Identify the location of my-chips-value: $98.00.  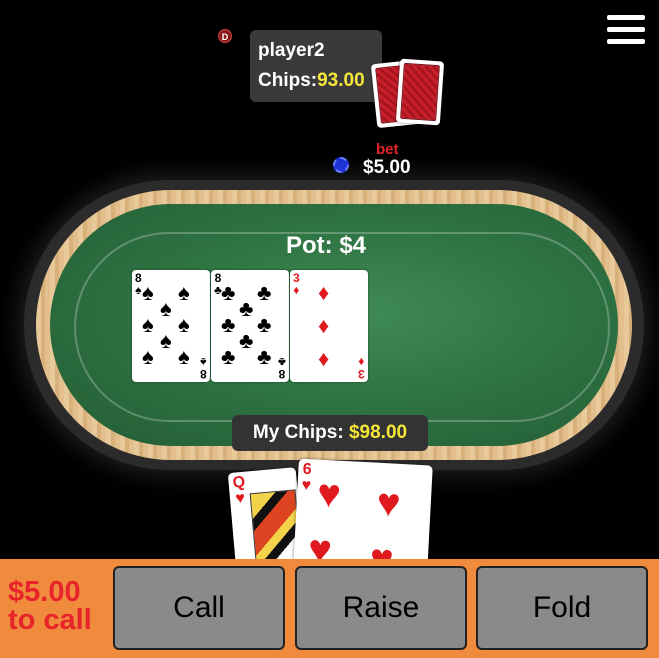
(378, 432).